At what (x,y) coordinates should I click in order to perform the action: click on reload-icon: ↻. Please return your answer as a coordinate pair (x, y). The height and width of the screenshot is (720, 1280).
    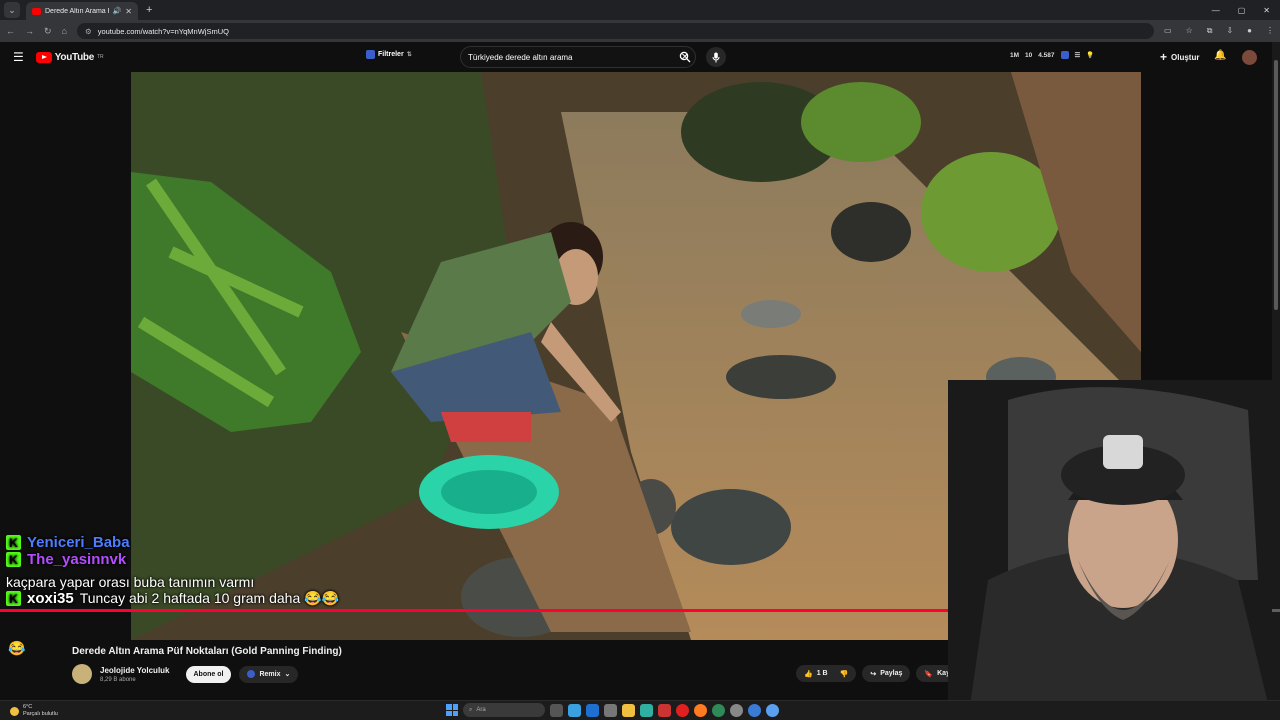
    Looking at the image, I should click on (48, 31).